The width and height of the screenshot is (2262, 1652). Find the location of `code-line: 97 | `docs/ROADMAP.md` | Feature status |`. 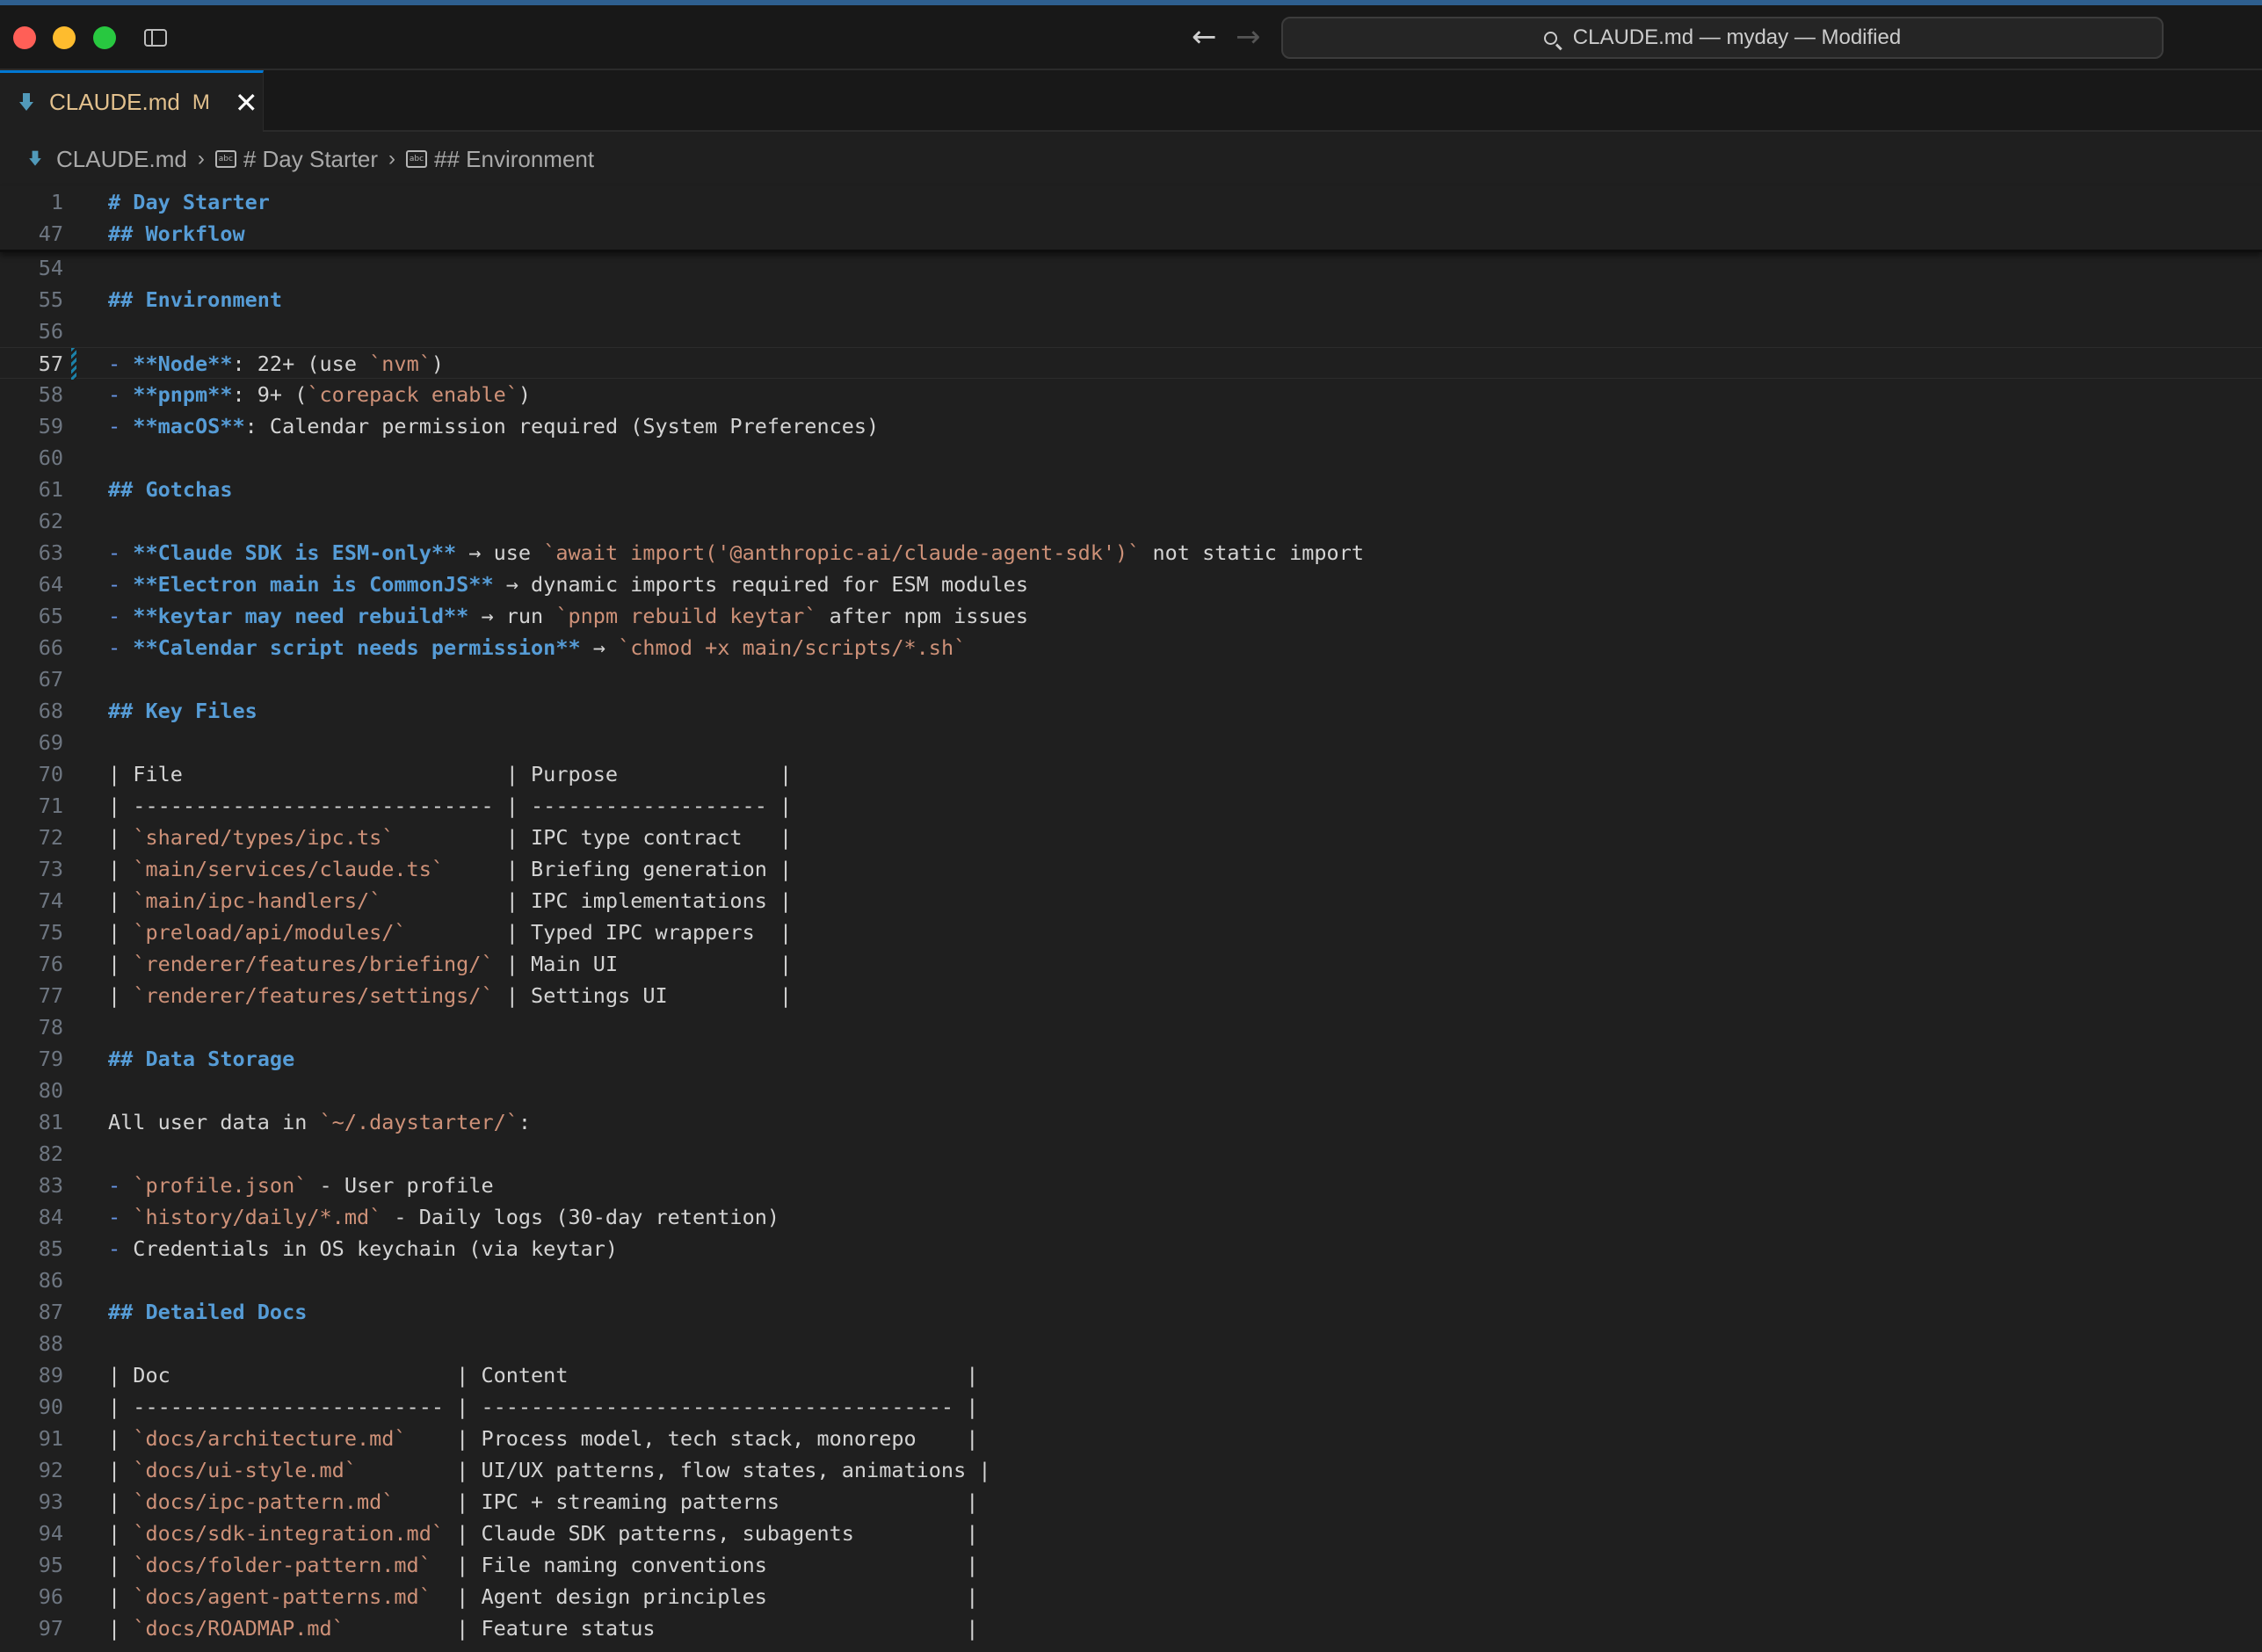

code-line: 97 | `docs/ROADMAP.md` | Feature status | is located at coordinates (1131, 1628).